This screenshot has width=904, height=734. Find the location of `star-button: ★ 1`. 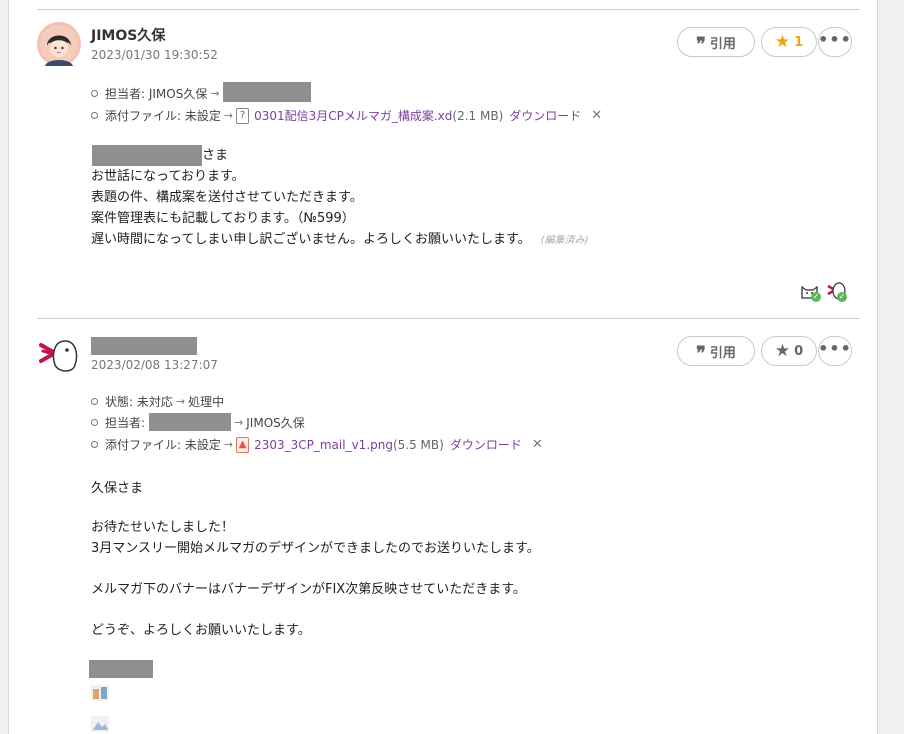

star-button: ★ 1 is located at coordinates (789, 42).